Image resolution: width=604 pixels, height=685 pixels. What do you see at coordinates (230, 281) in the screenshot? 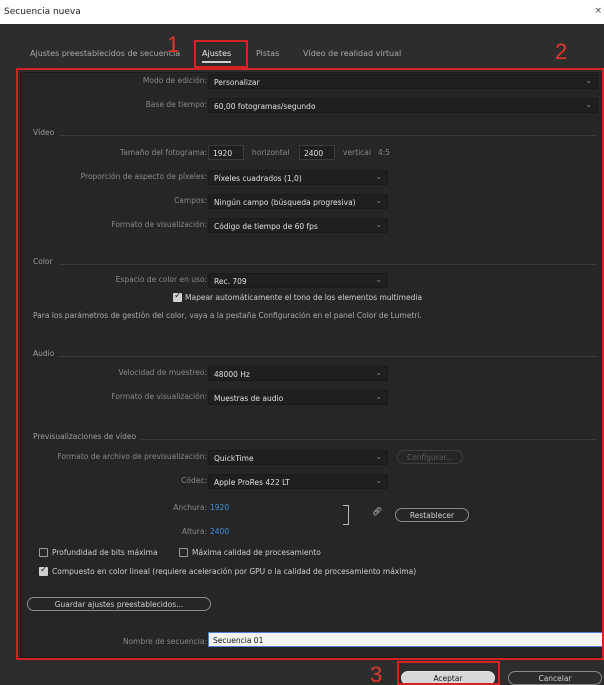
I see `color-space-value: Rec. 709` at bounding box center [230, 281].